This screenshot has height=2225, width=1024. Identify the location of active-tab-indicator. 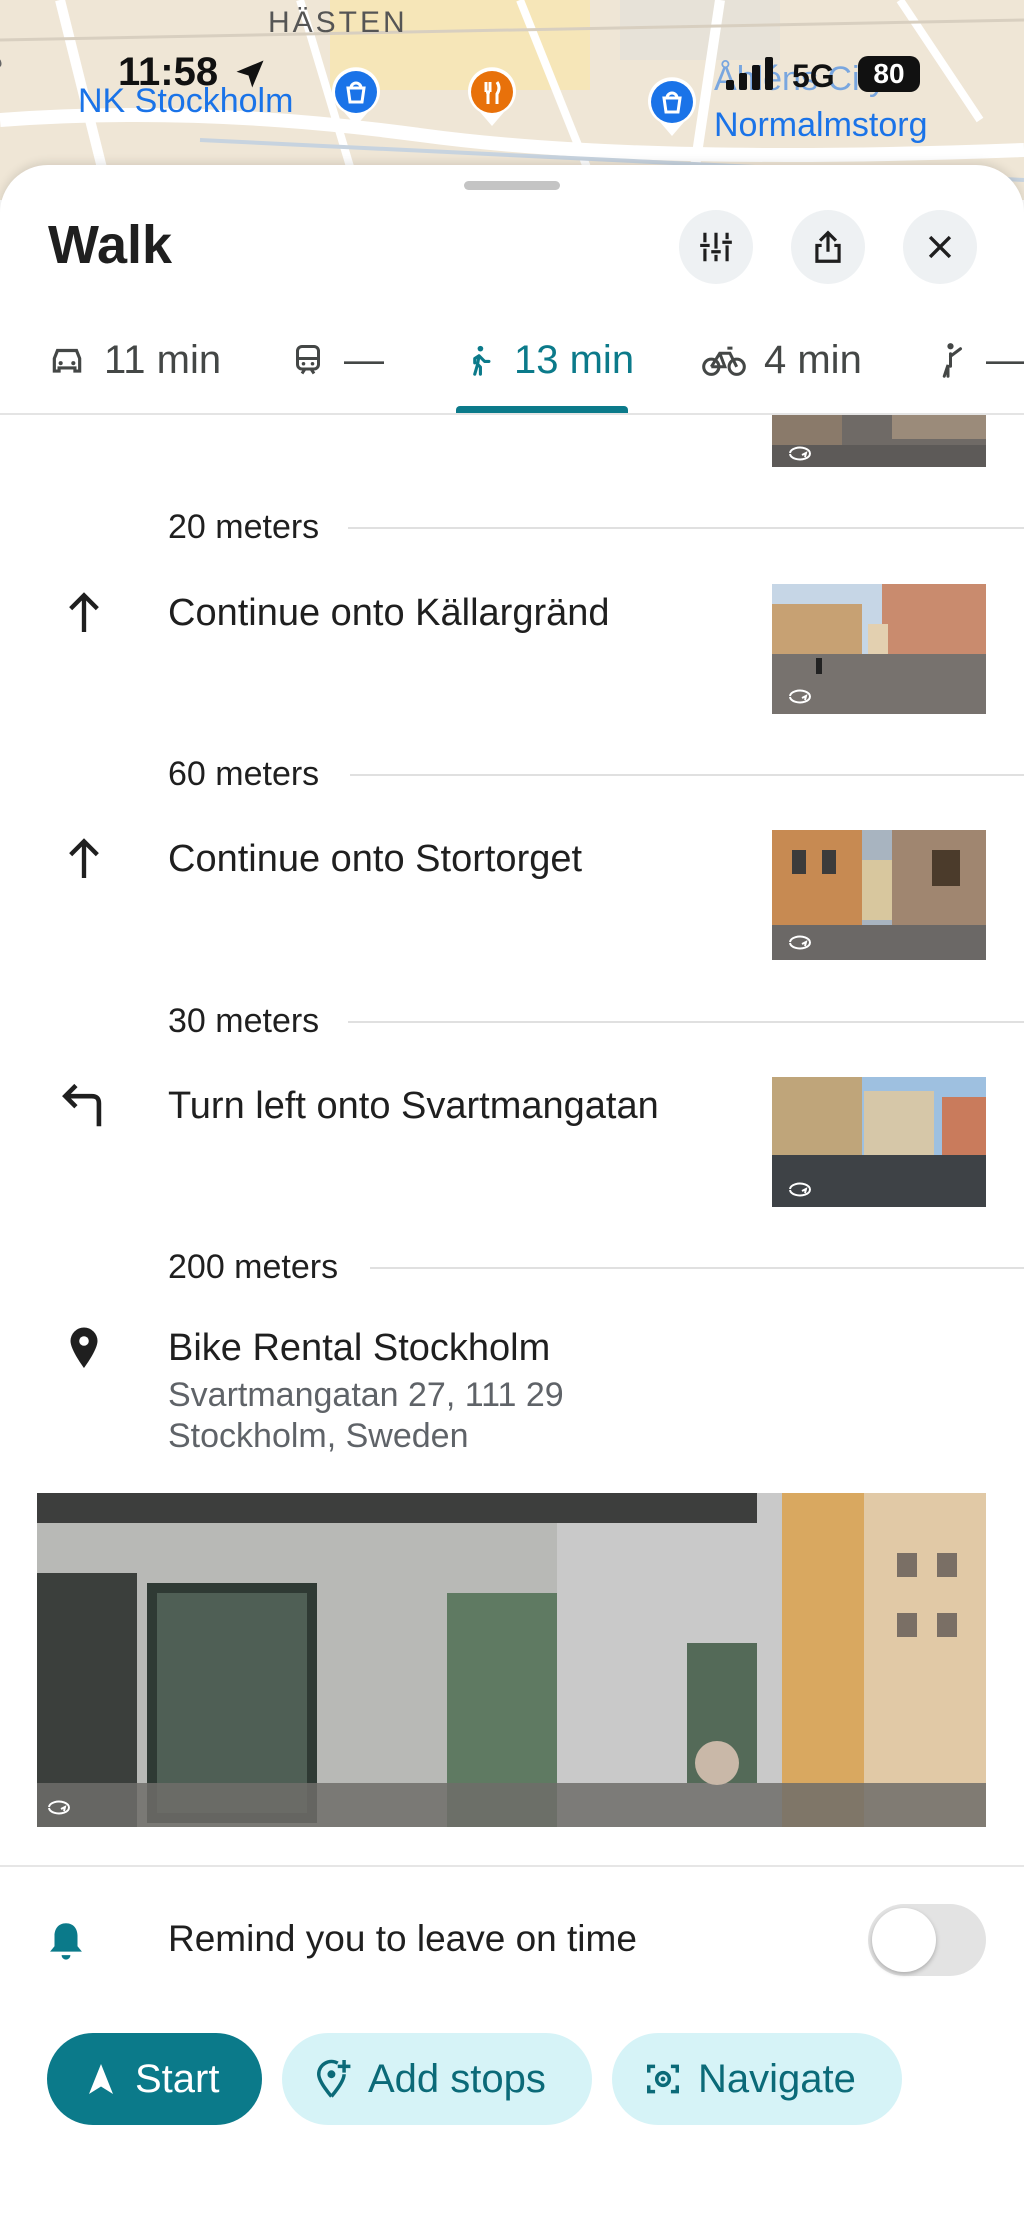
(542, 409).